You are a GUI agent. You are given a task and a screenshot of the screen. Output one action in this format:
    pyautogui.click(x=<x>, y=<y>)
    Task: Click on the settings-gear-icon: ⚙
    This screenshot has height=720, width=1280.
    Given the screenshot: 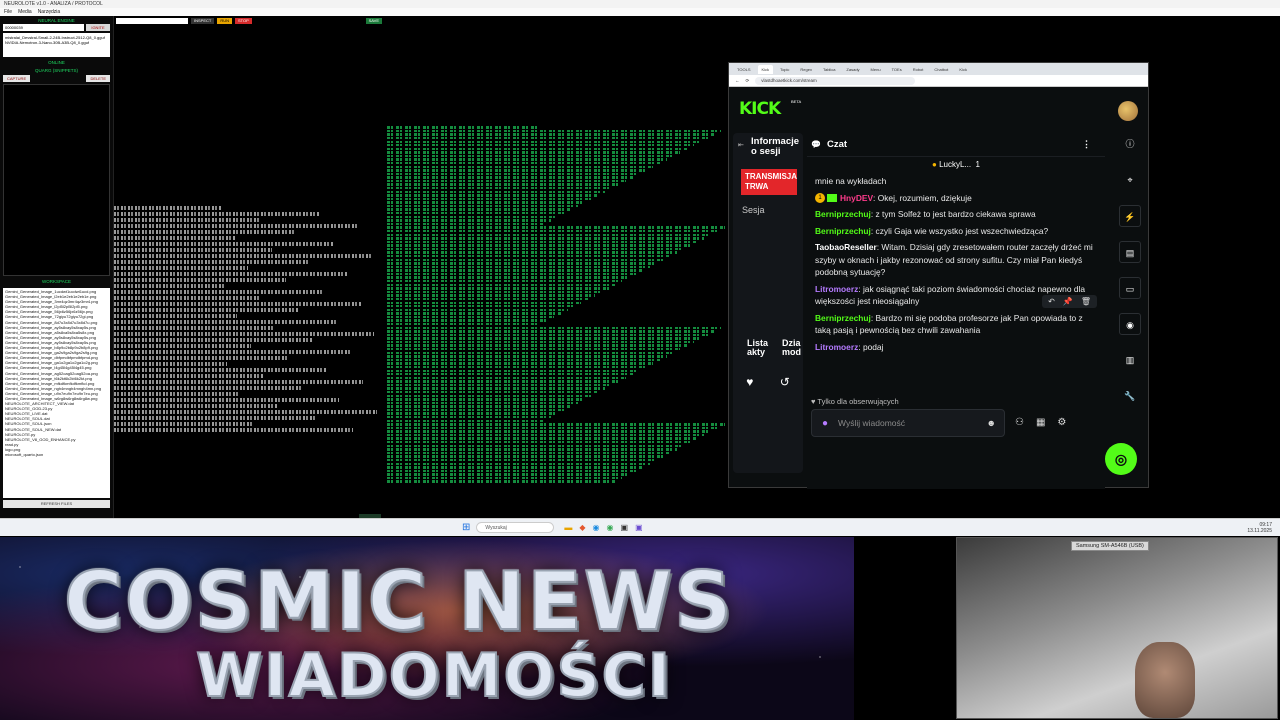 What is the action you would take?
    pyautogui.click(x=1061, y=422)
    